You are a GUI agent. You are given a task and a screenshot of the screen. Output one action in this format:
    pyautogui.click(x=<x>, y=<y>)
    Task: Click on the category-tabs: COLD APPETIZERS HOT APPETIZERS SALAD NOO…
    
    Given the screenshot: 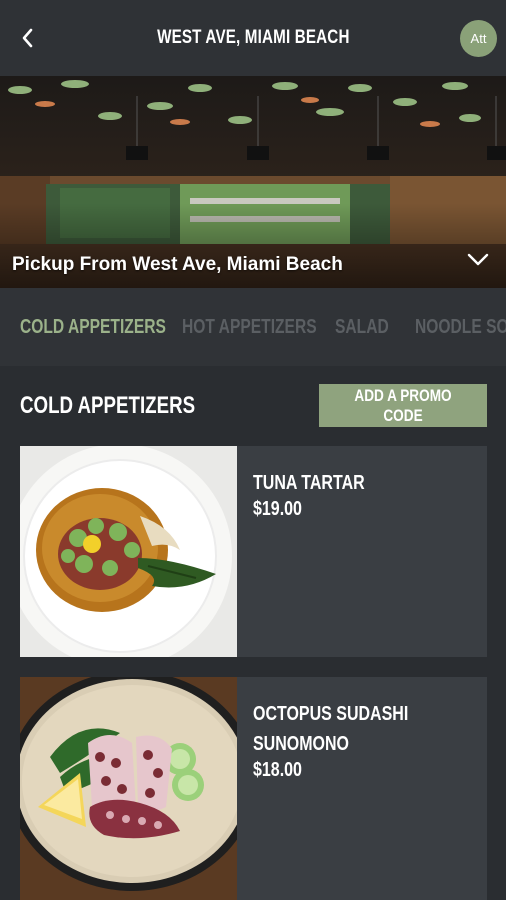 What is the action you would take?
    pyautogui.click(x=253, y=327)
    